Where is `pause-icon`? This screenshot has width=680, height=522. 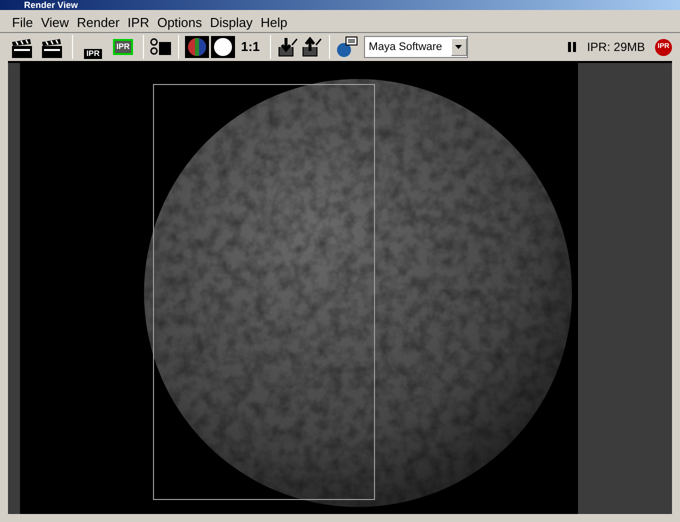
pause-icon is located at coordinates (571, 47).